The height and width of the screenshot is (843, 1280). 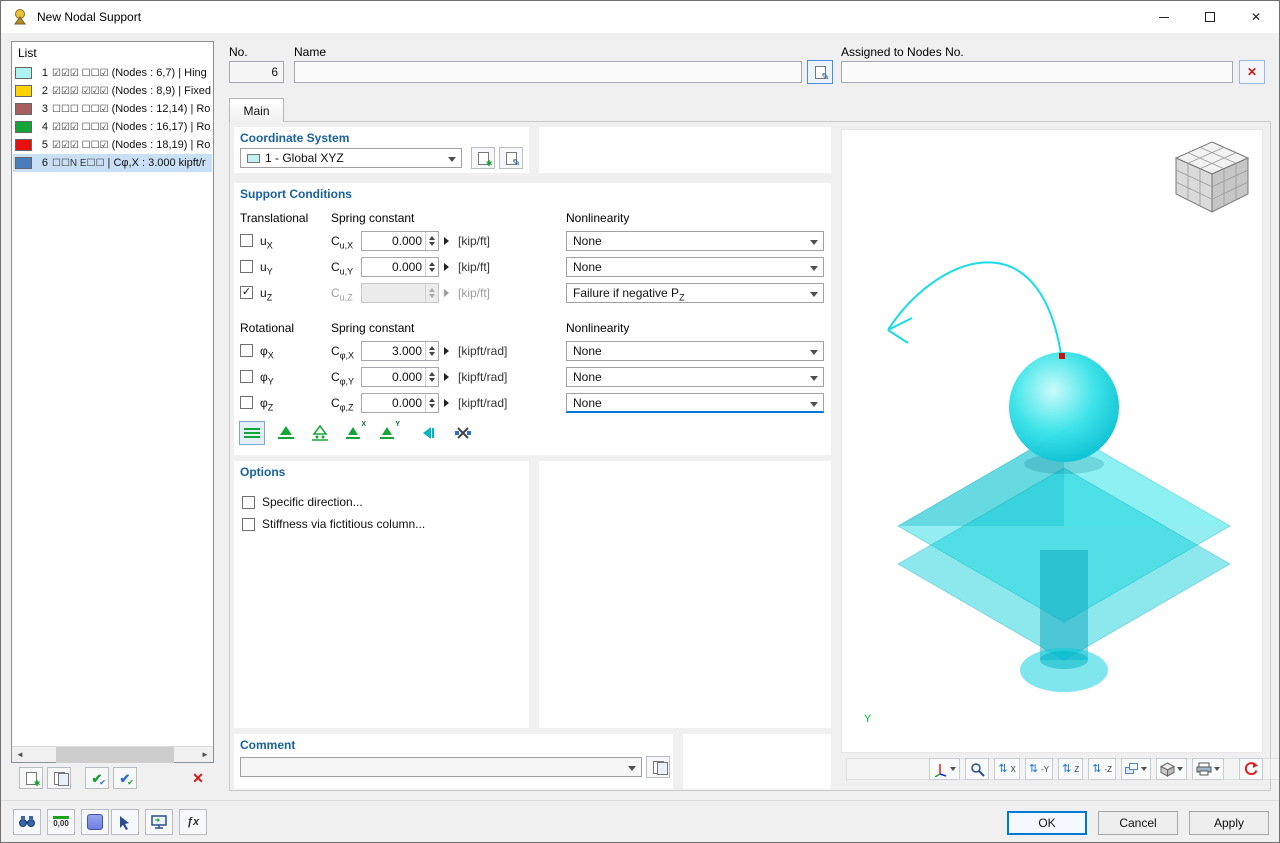 I want to click on binoculars-icon, so click(x=27, y=821).